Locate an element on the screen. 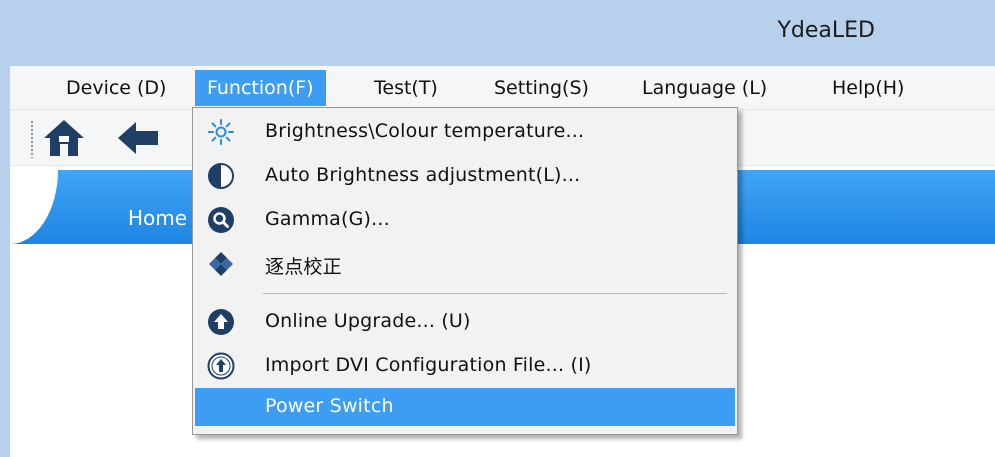 This screenshot has width=995, height=457. tab-home: Home is located at coordinates (157, 218).